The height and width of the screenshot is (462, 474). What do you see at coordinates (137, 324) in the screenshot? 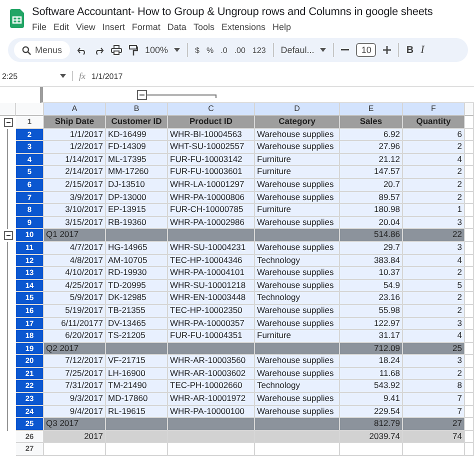
I see `table-cell: DV-13465` at bounding box center [137, 324].